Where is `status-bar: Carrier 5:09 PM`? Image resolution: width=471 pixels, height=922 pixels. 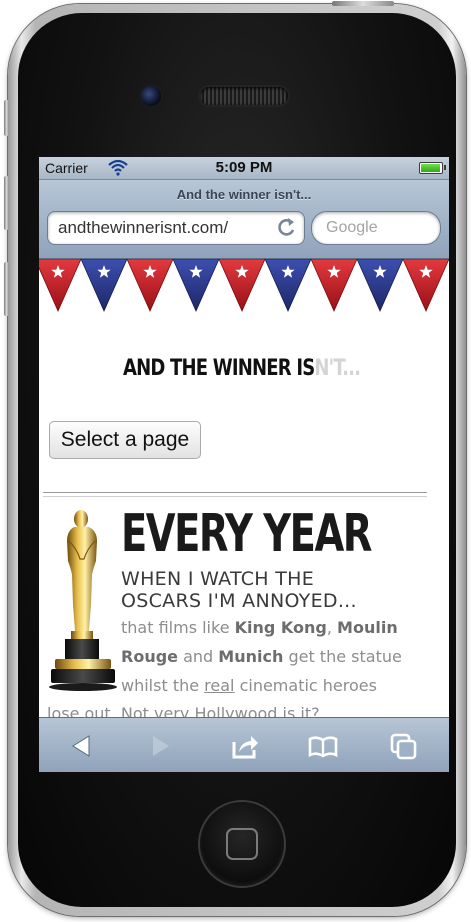 status-bar: Carrier 5:09 PM is located at coordinates (244, 168).